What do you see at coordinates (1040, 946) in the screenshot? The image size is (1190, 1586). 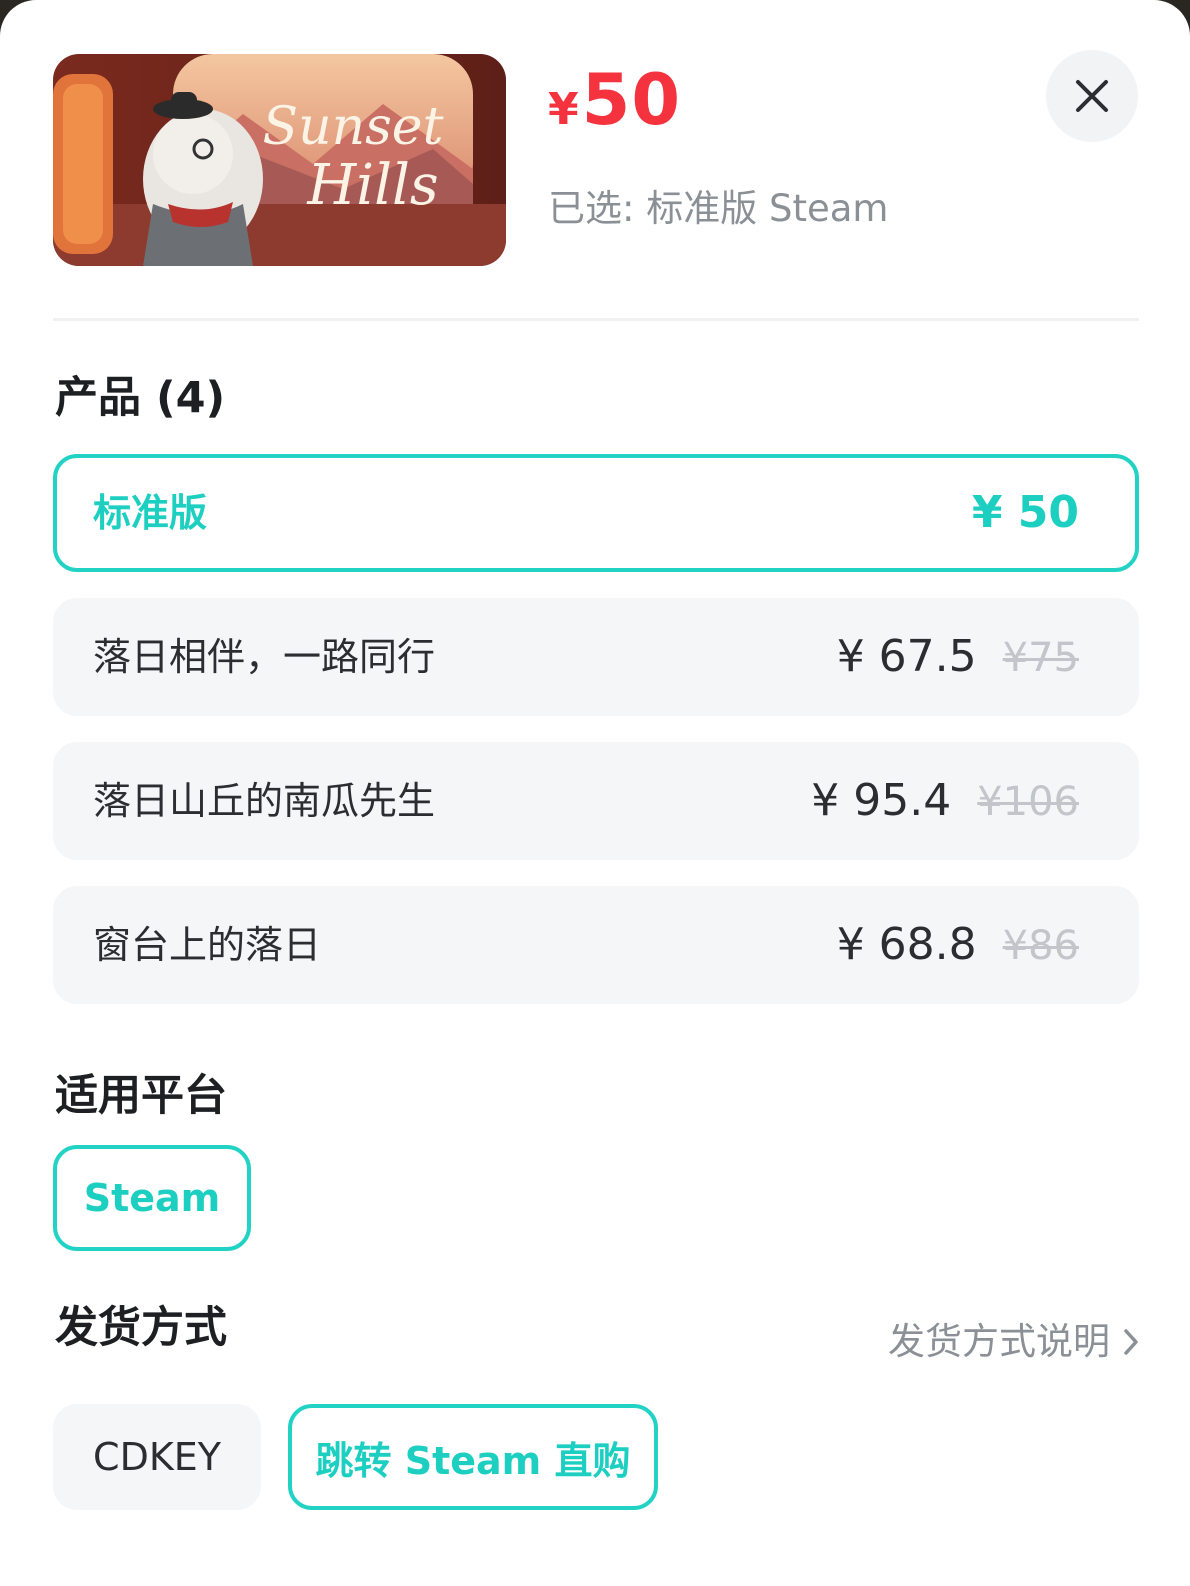 I see `product-original-price: ¥86` at bounding box center [1040, 946].